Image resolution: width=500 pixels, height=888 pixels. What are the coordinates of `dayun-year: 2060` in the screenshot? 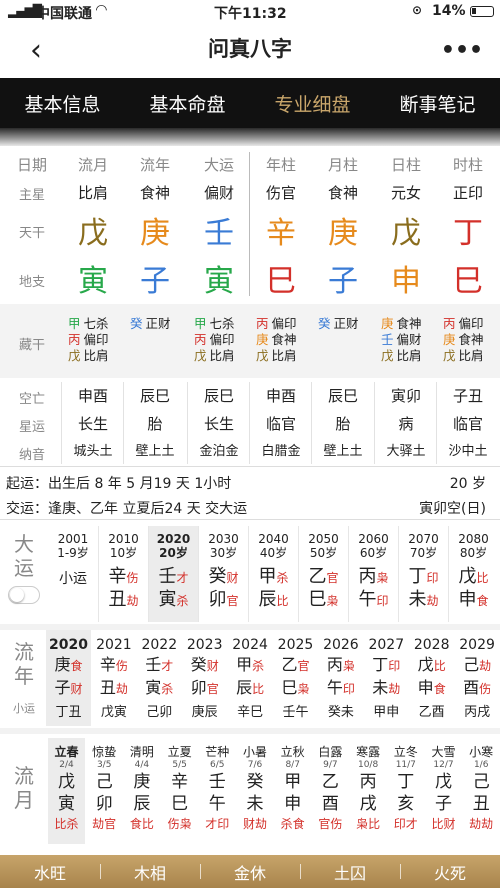 It's located at (373, 539).